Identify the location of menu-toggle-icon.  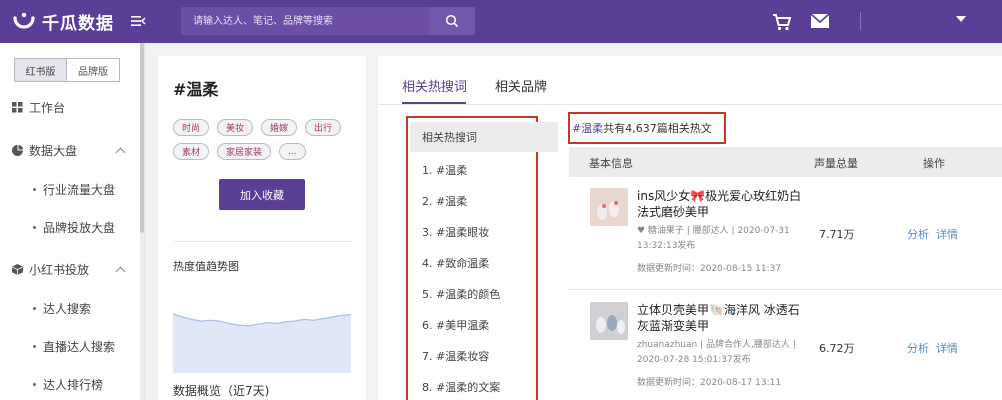
(138, 21).